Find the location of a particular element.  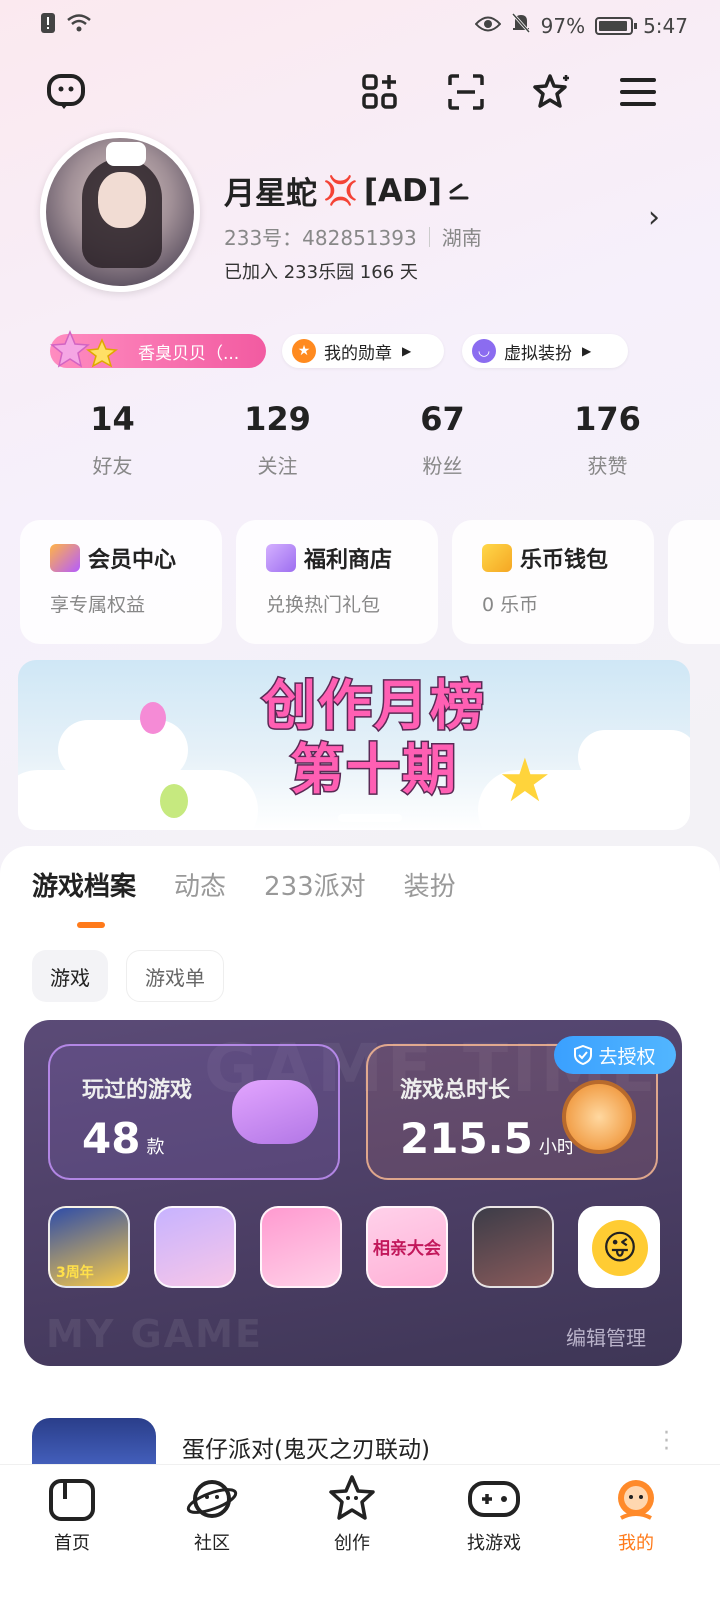

edit-manage-button: 编辑管理 is located at coordinates (606, 1336).